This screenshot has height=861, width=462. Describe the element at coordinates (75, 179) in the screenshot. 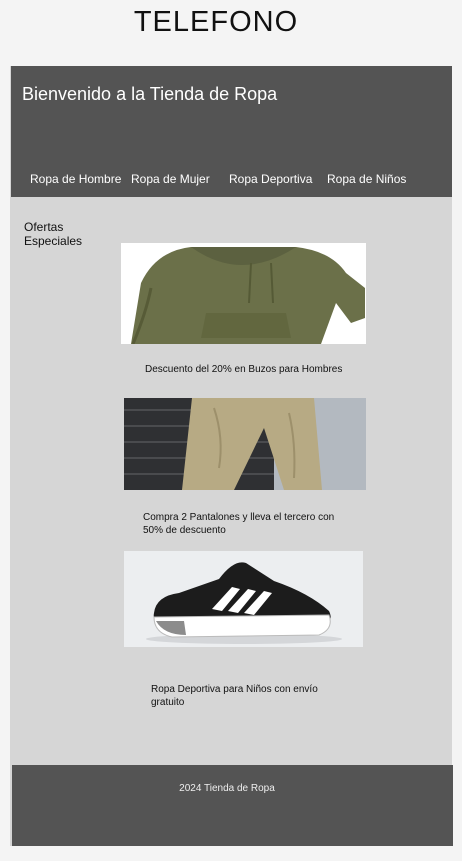

I see `nav-ropa-hombre: Ropa de Hombre` at that location.